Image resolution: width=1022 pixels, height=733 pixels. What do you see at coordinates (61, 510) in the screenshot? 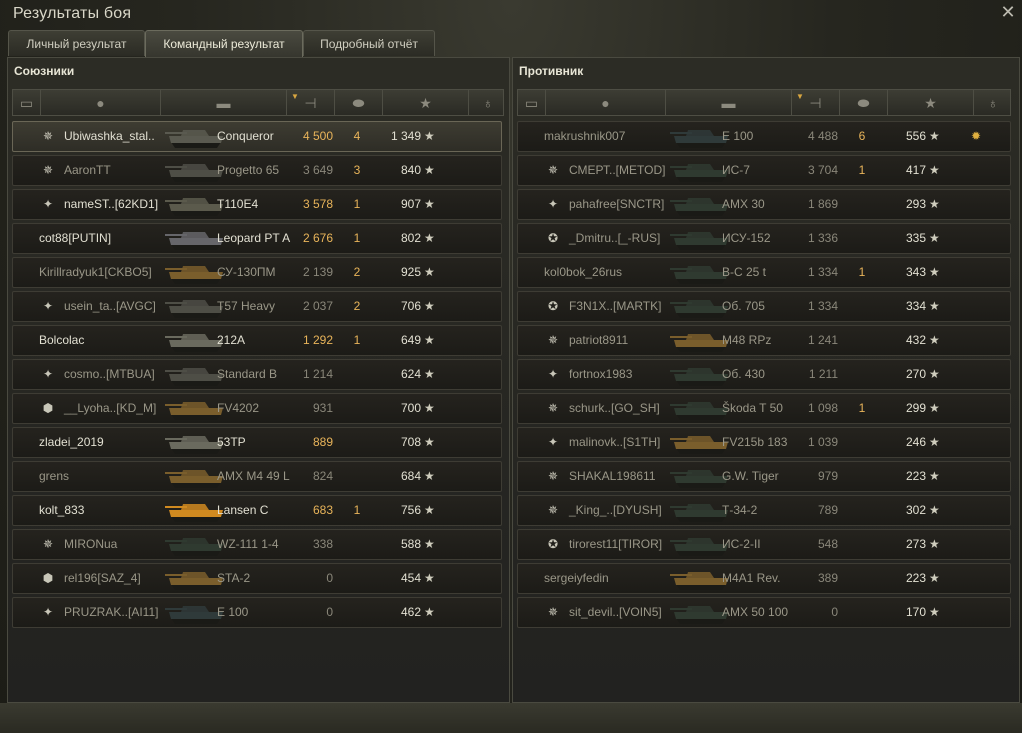
I see `player-name: kolt_833` at bounding box center [61, 510].